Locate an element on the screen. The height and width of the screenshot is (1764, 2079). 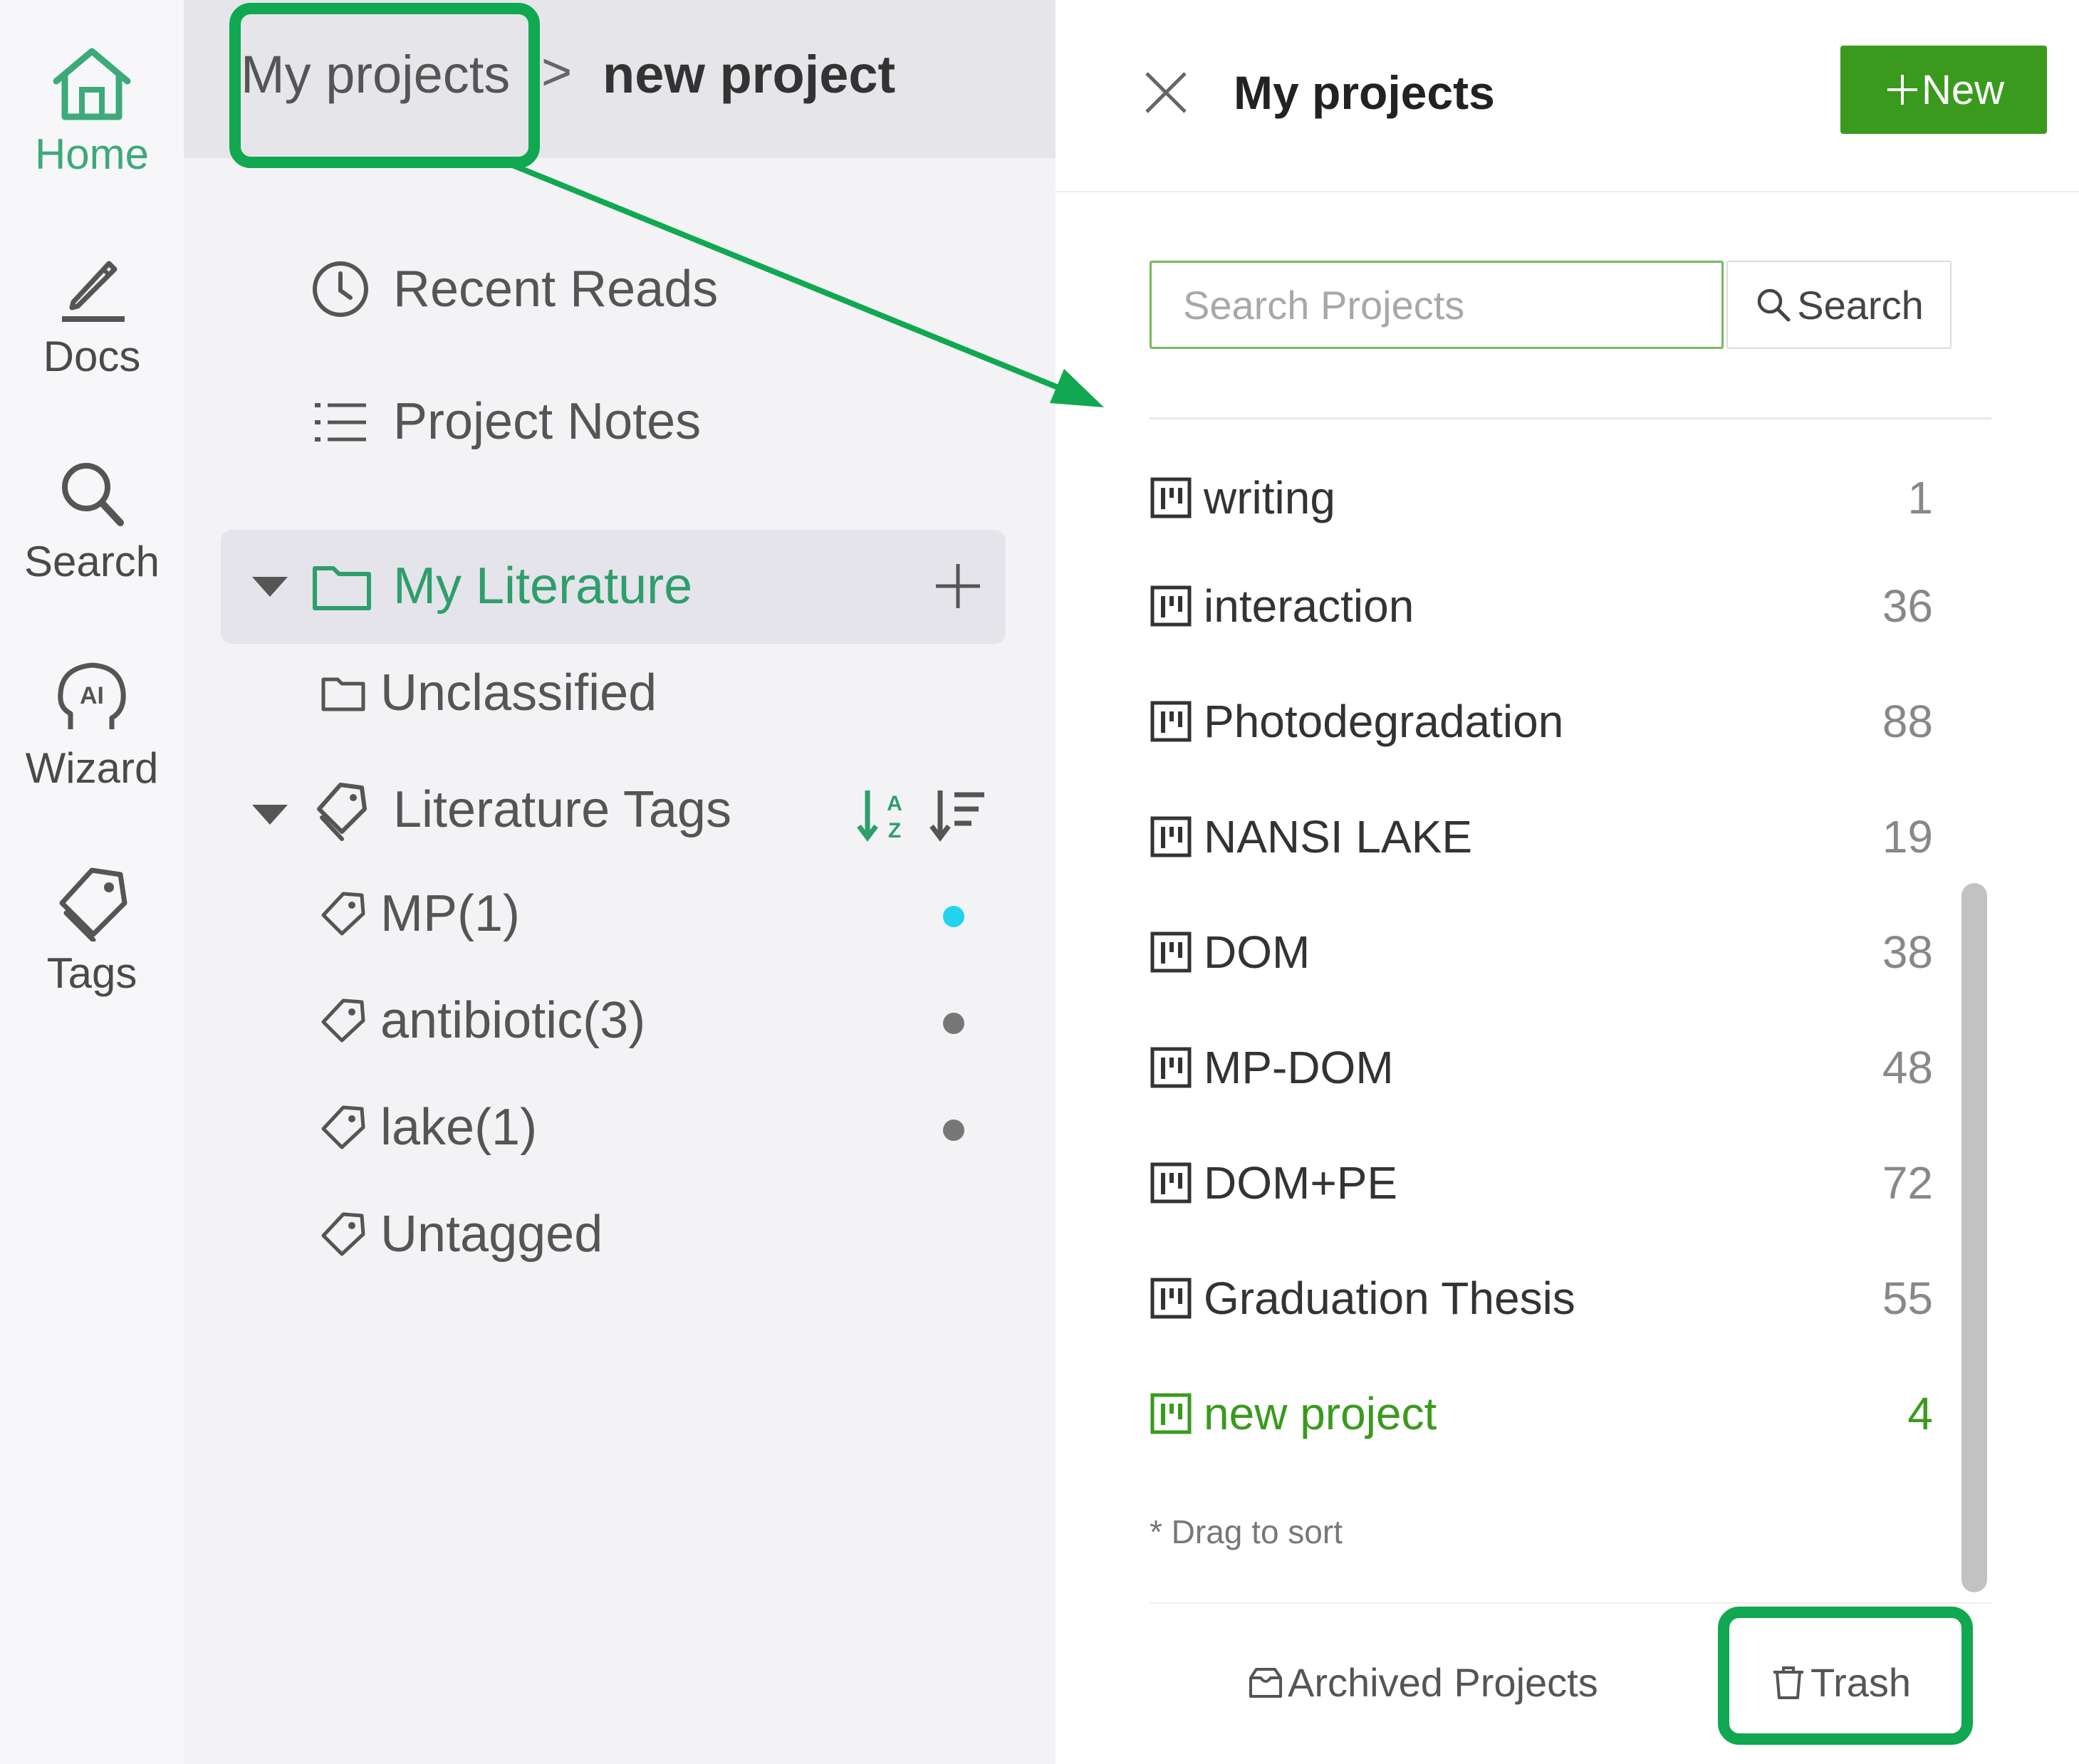
nav-my-literature: My Literature is located at coordinates (613, 587).